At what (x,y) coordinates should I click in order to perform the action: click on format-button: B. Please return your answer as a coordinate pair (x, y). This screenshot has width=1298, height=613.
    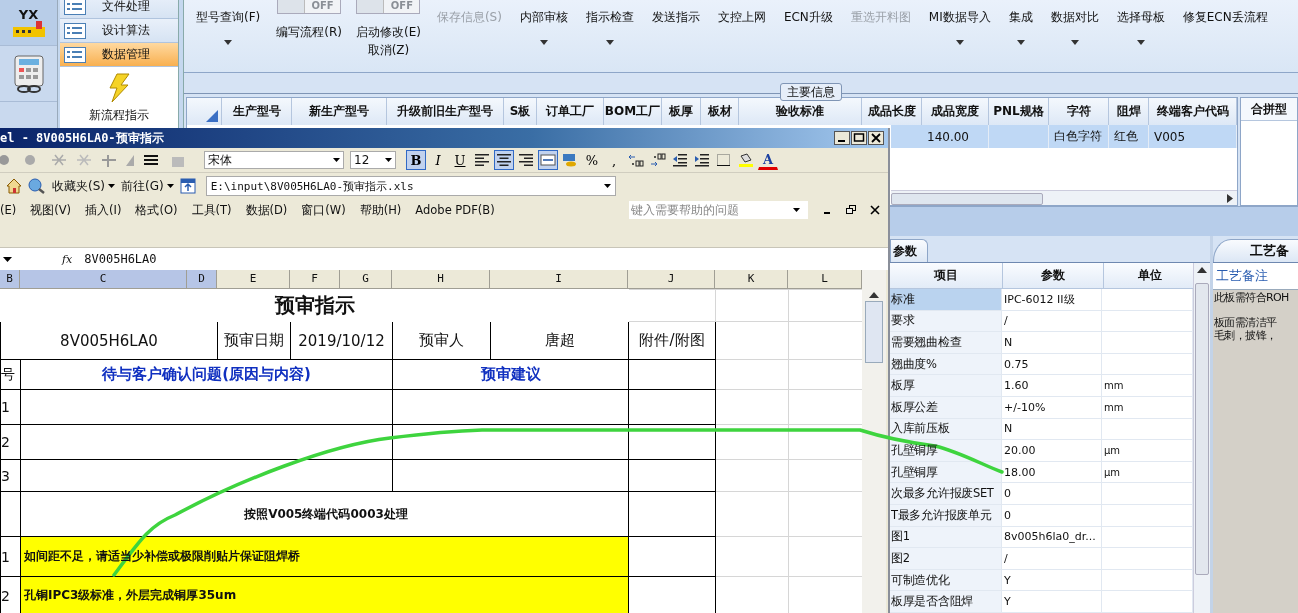
    Looking at the image, I should click on (416, 160).